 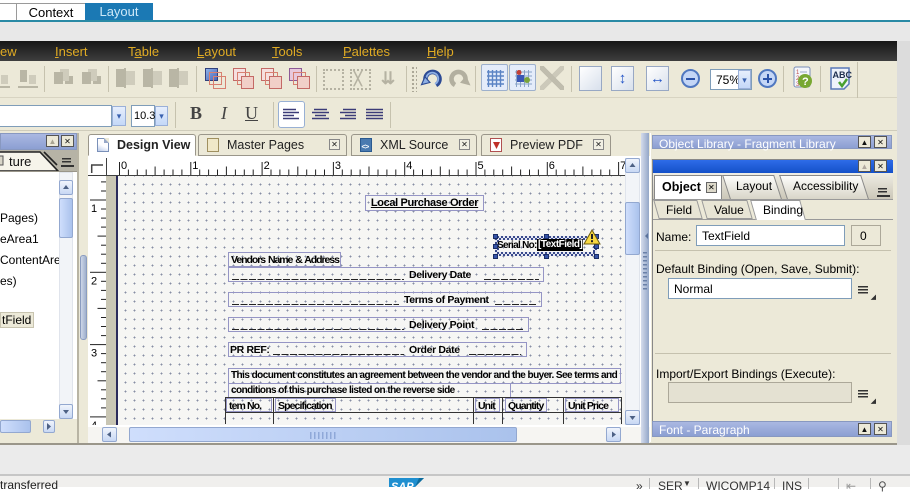 What do you see at coordinates (843, 75) in the screenshot?
I see `svg-text: ABC` at bounding box center [843, 75].